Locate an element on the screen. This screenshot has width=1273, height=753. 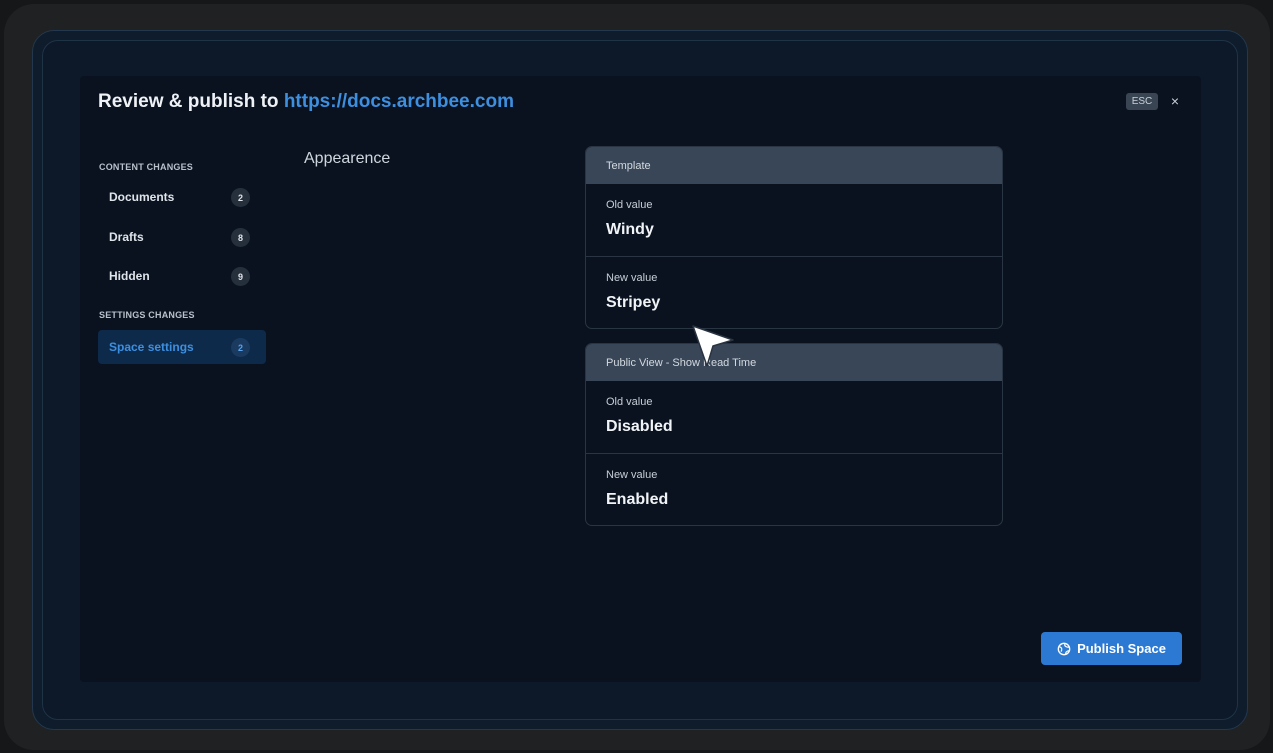
mouse-pointer-icon is located at coordinates (713, 346).